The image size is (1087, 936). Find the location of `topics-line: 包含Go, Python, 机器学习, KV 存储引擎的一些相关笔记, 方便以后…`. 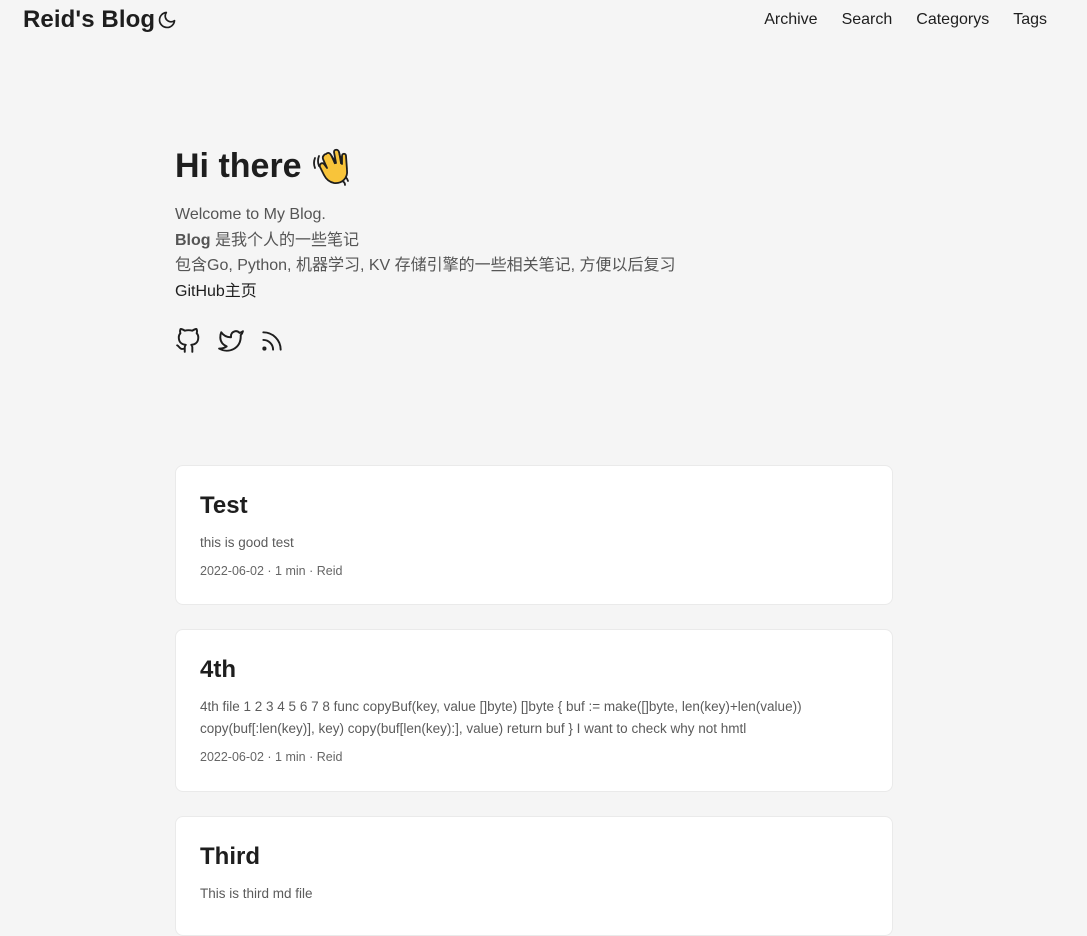

topics-line: 包含Go, Python, 机器学习, KV 存储引擎的一些相关笔记, 方便以后… is located at coordinates (425, 265).